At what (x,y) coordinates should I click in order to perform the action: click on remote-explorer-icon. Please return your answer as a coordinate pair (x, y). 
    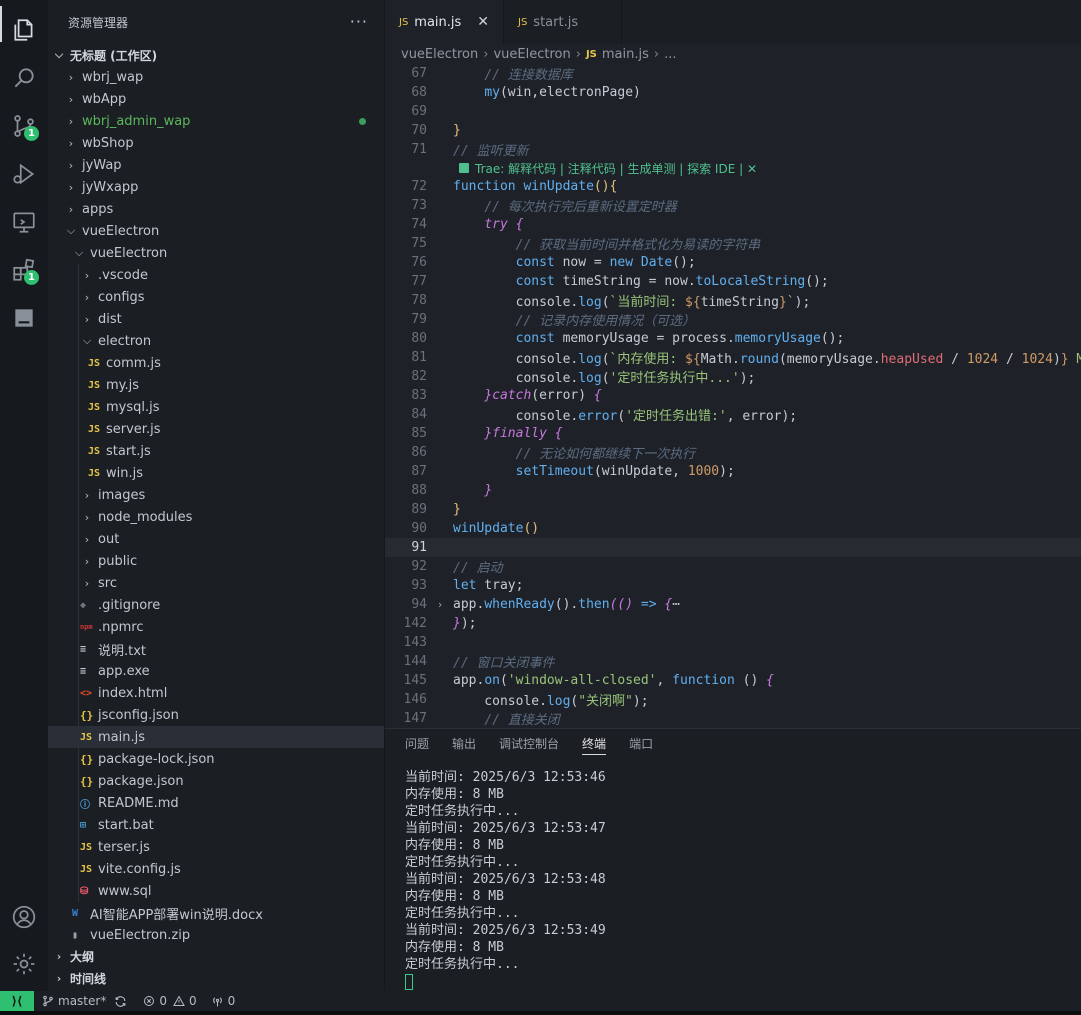
    Looking at the image, I should click on (24, 222).